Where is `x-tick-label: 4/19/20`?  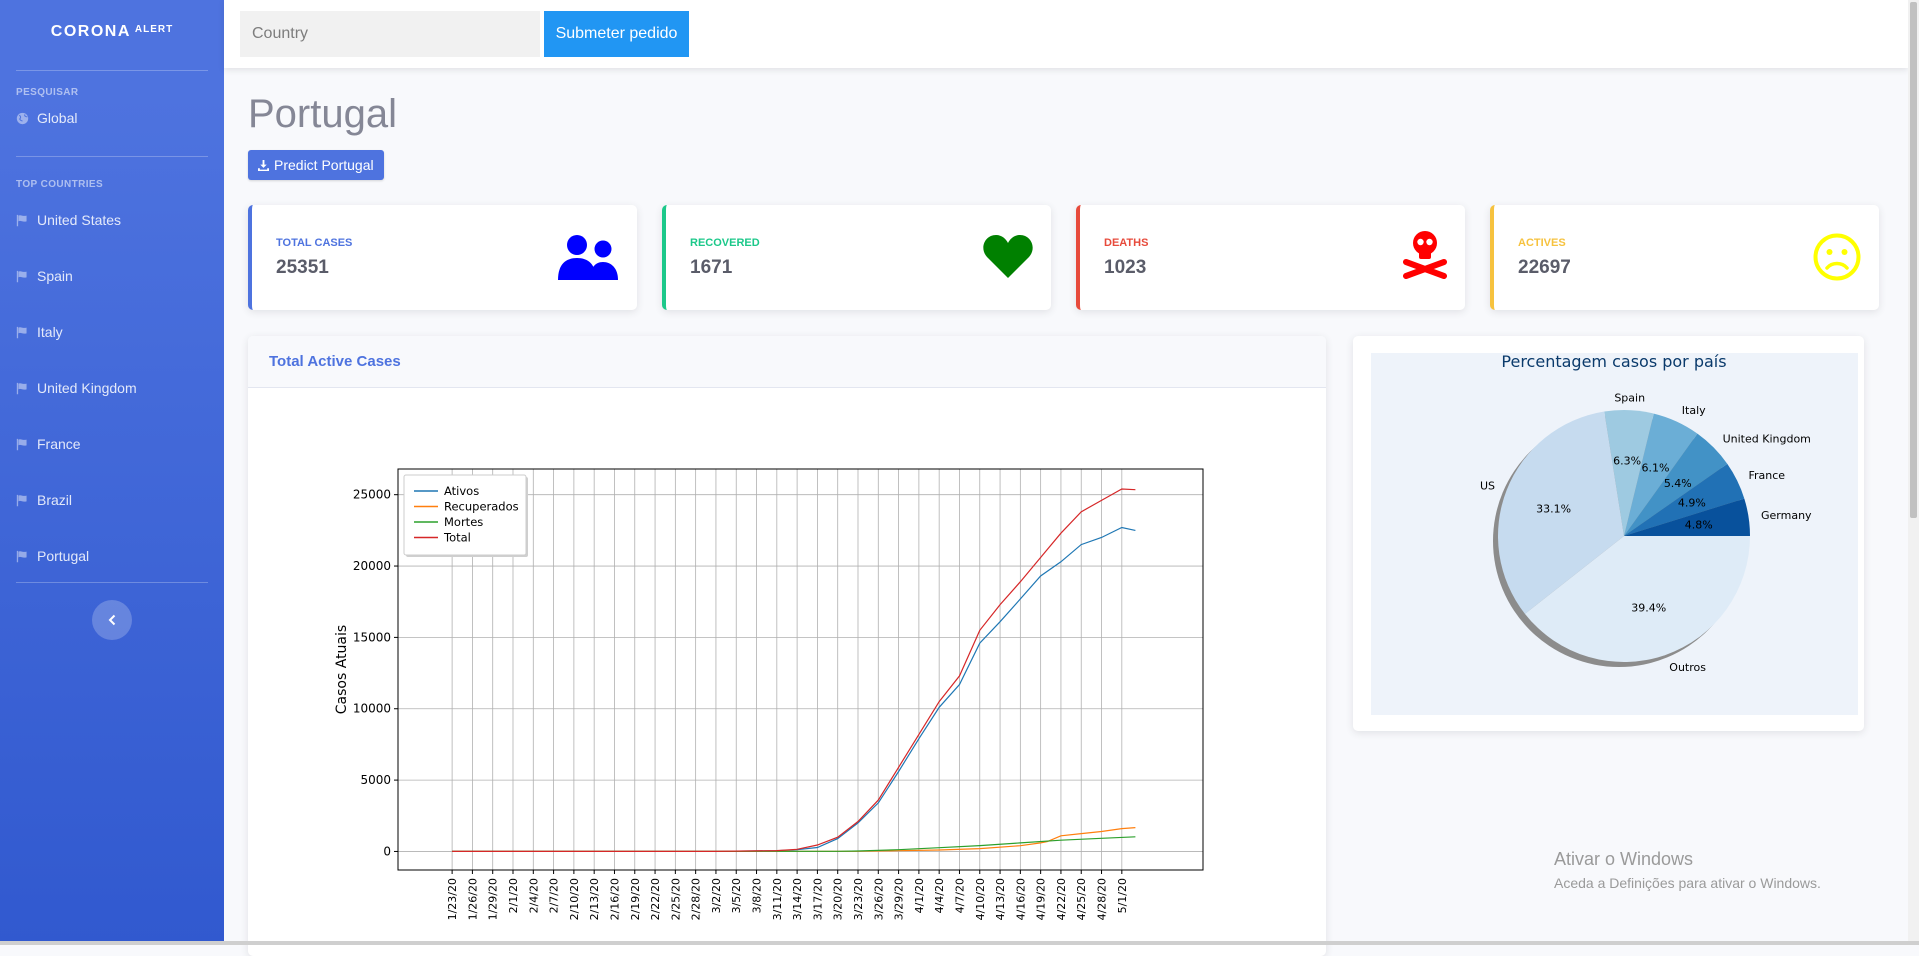
x-tick-label: 4/19/20 is located at coordinates (1041, 899).